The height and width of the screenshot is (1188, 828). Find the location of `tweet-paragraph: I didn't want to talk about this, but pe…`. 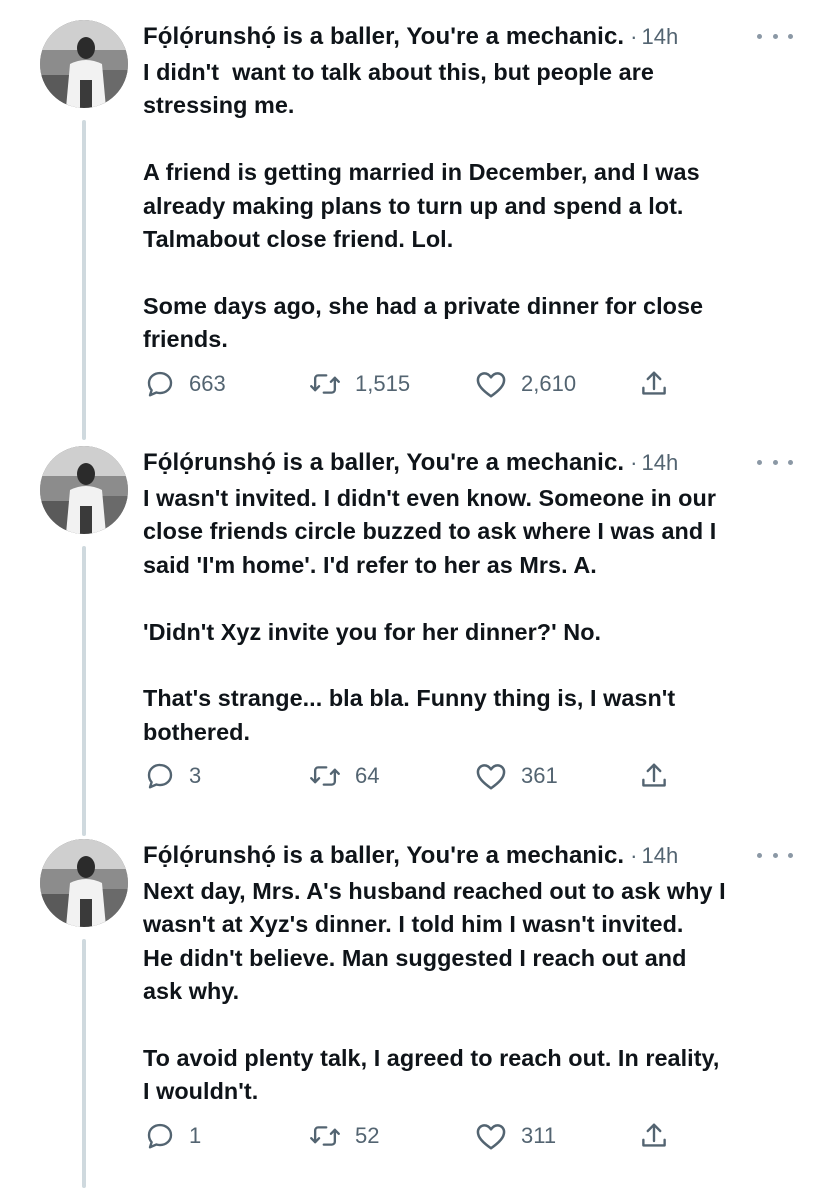

tweet-paragraph: I didn't want to talk about this, but pe… is located at coordinates (398, 89).